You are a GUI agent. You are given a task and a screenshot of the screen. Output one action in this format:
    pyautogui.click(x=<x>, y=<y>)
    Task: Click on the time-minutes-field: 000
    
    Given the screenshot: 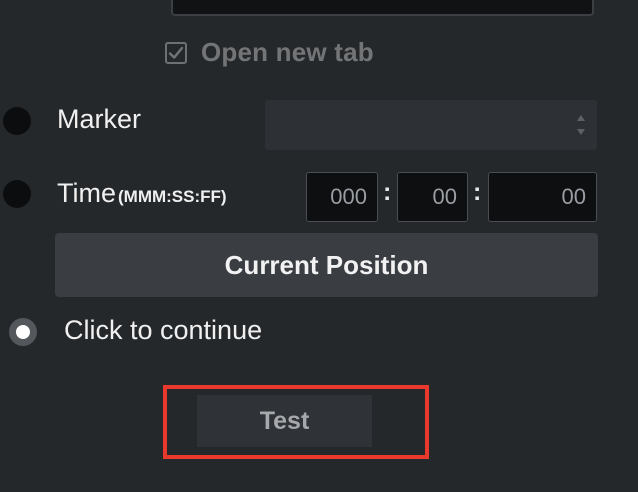 What is the action you would take?
    pyautogui.click(x=342, y=197)
    